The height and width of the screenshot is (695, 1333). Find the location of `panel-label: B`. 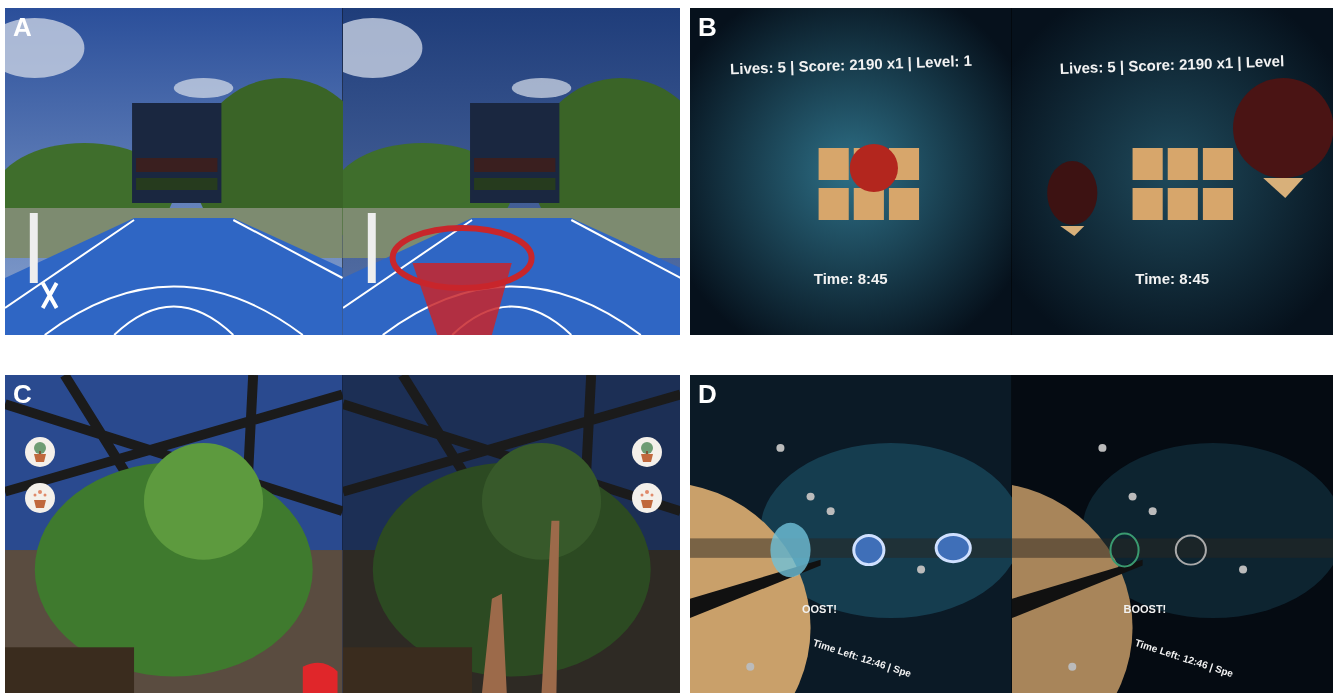

panel-label: B is located at coordinates (707, 27).